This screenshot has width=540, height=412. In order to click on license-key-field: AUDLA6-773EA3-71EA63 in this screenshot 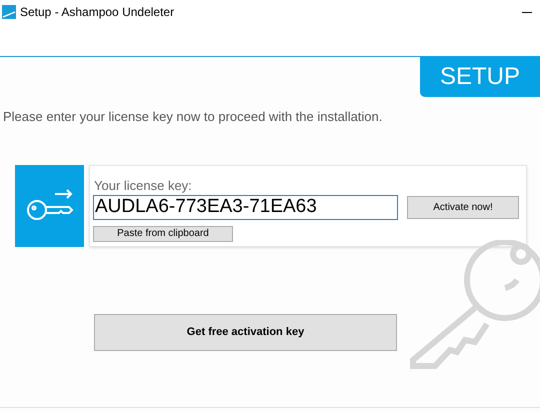, I will do `click(245, 207)`.